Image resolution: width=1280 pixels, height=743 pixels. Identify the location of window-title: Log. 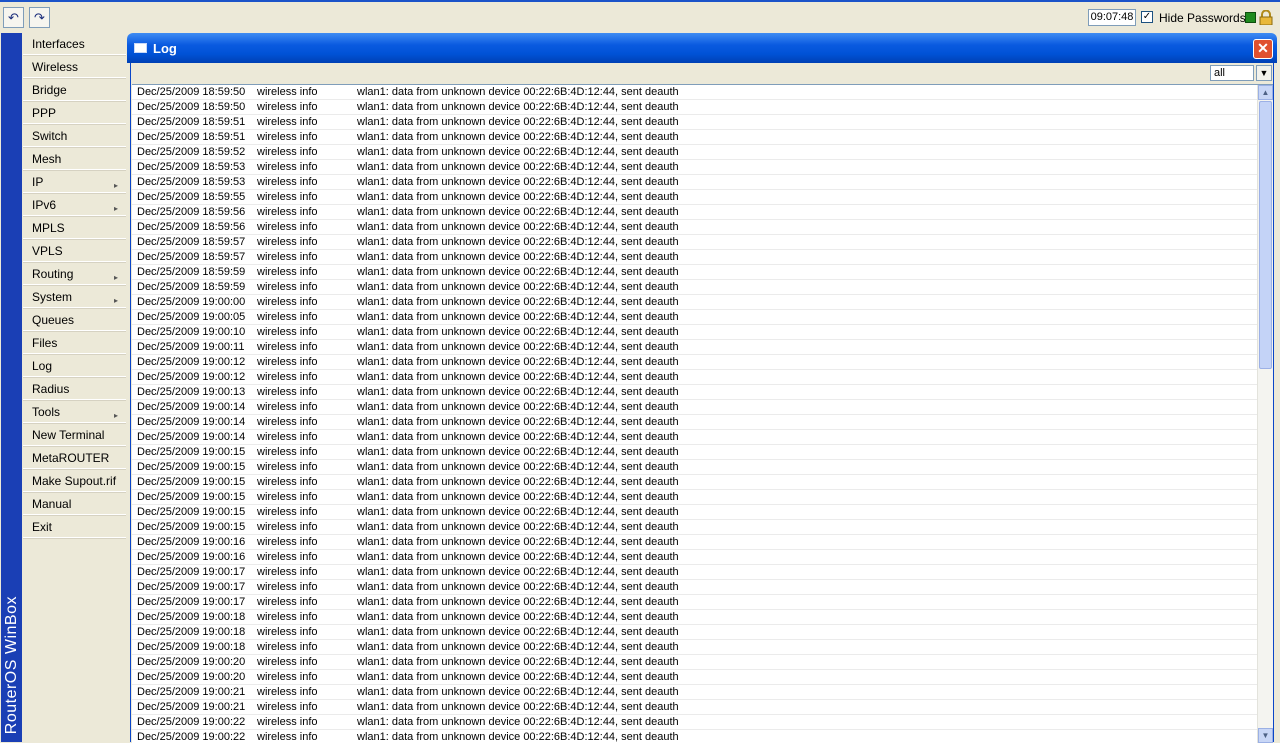
(165, 48).